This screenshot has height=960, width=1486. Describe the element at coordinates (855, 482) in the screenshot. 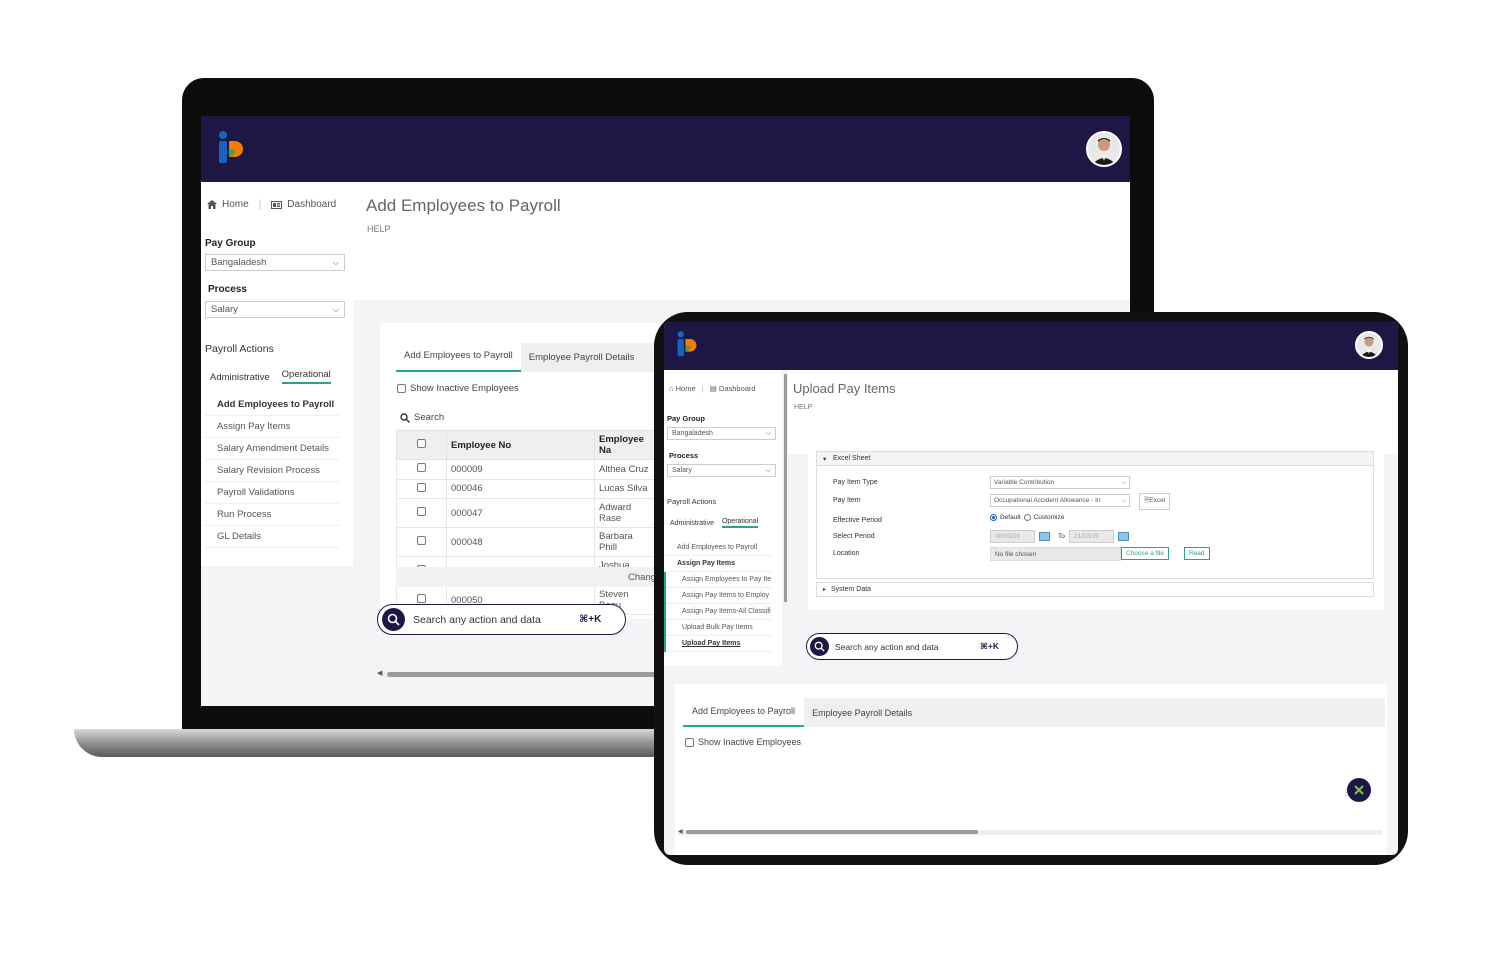

I see `pay-item-type-label: Pay Item Type` at that location.